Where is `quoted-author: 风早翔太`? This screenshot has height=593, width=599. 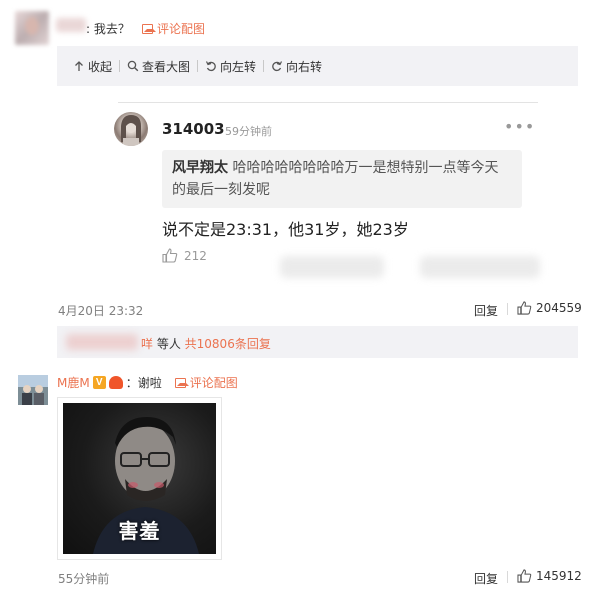
quoted-author: 风早翔太 is located at coordinates (200, 168).